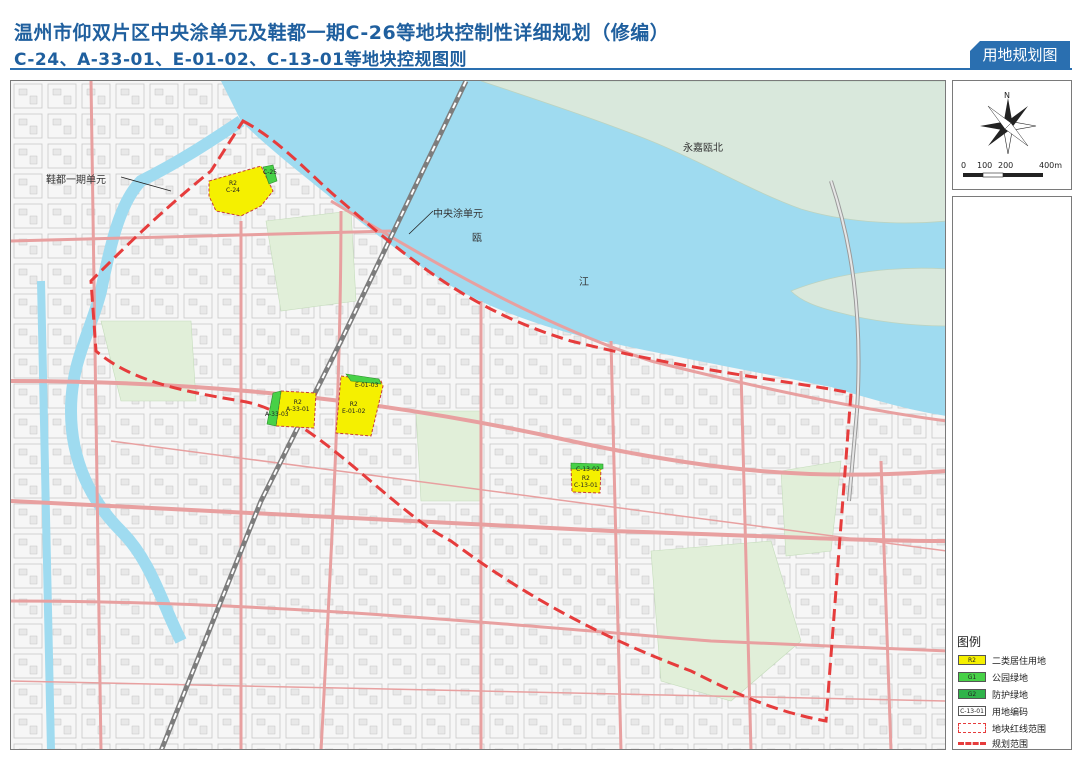 Image resolution: width=1080 pixels, height=764 pixels. What do you see at coordinates (233, 187) in the screenshot?
I see `plot-c24-label: R2 C-24` at bounding box center [233, 187].